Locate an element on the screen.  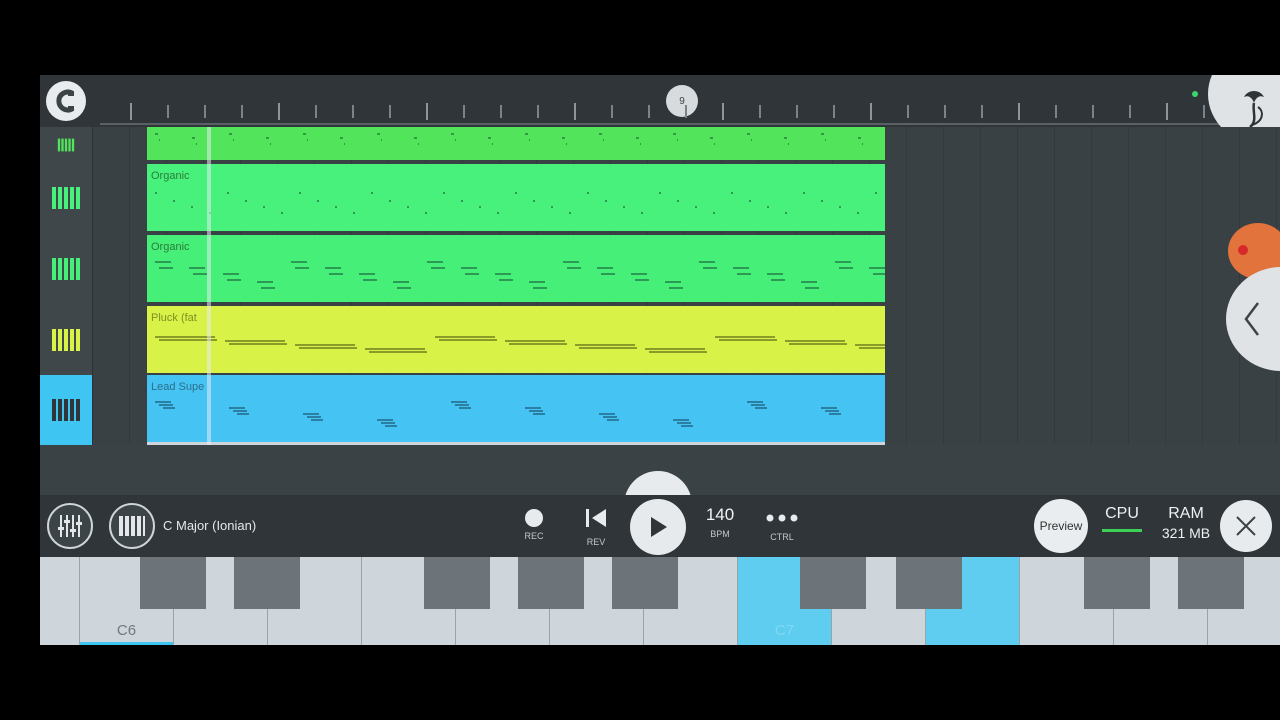
play-button is located at coordinates (658, 527).